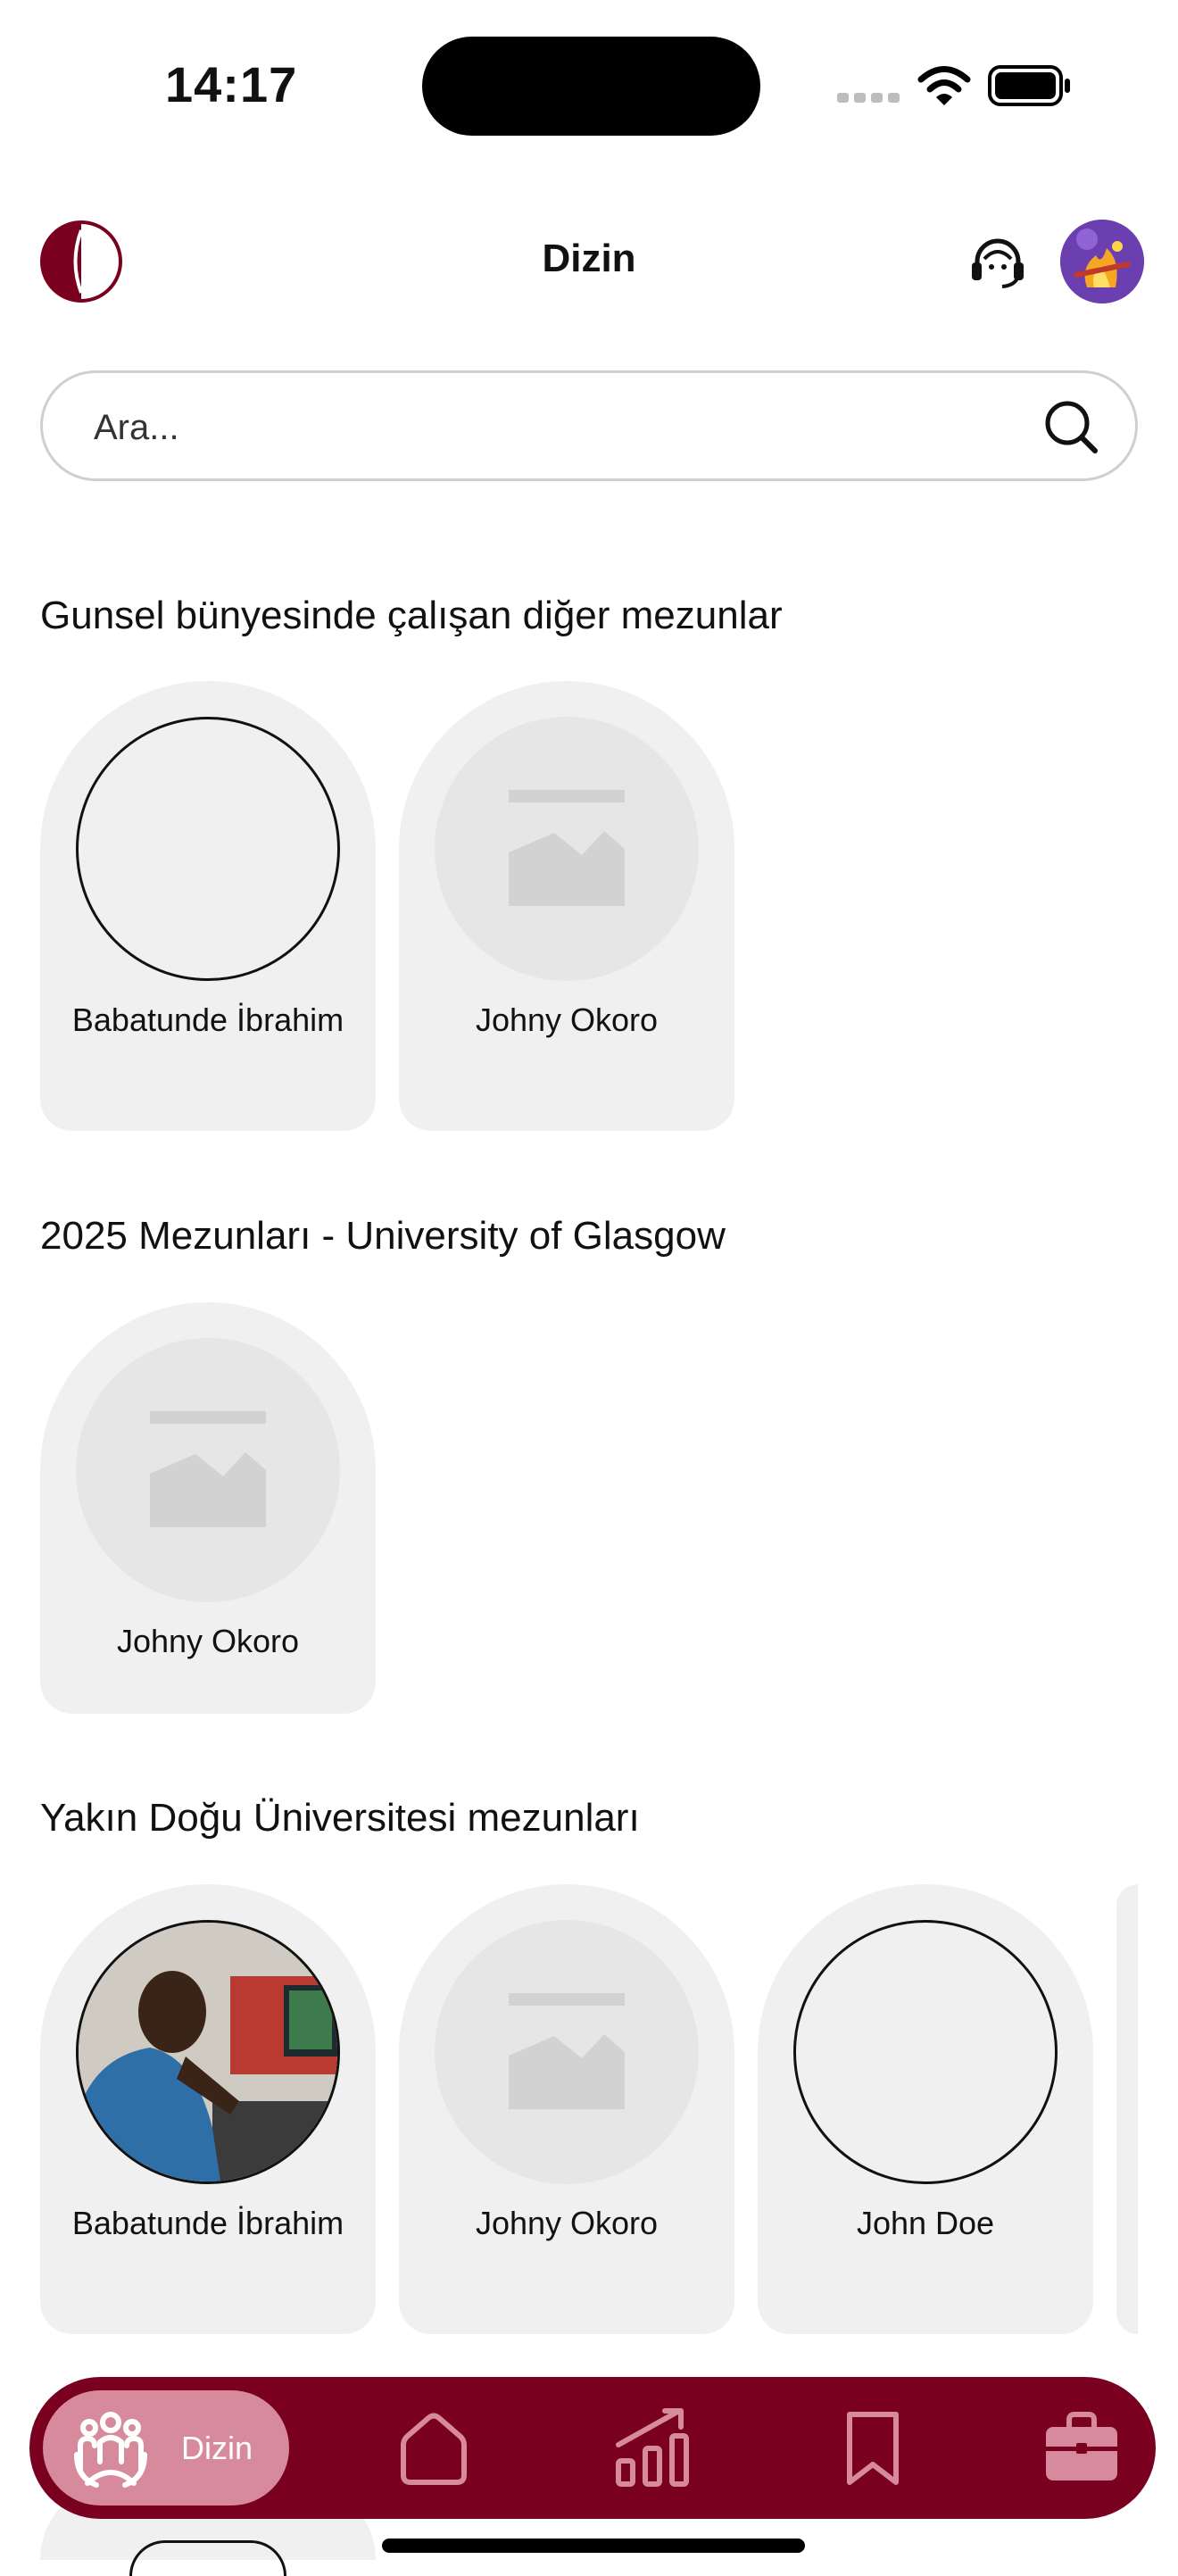  What do you see at coordinates (1029, 86) in the screenshot?
I see `battery-icon` at bounding box center [1029, 86].